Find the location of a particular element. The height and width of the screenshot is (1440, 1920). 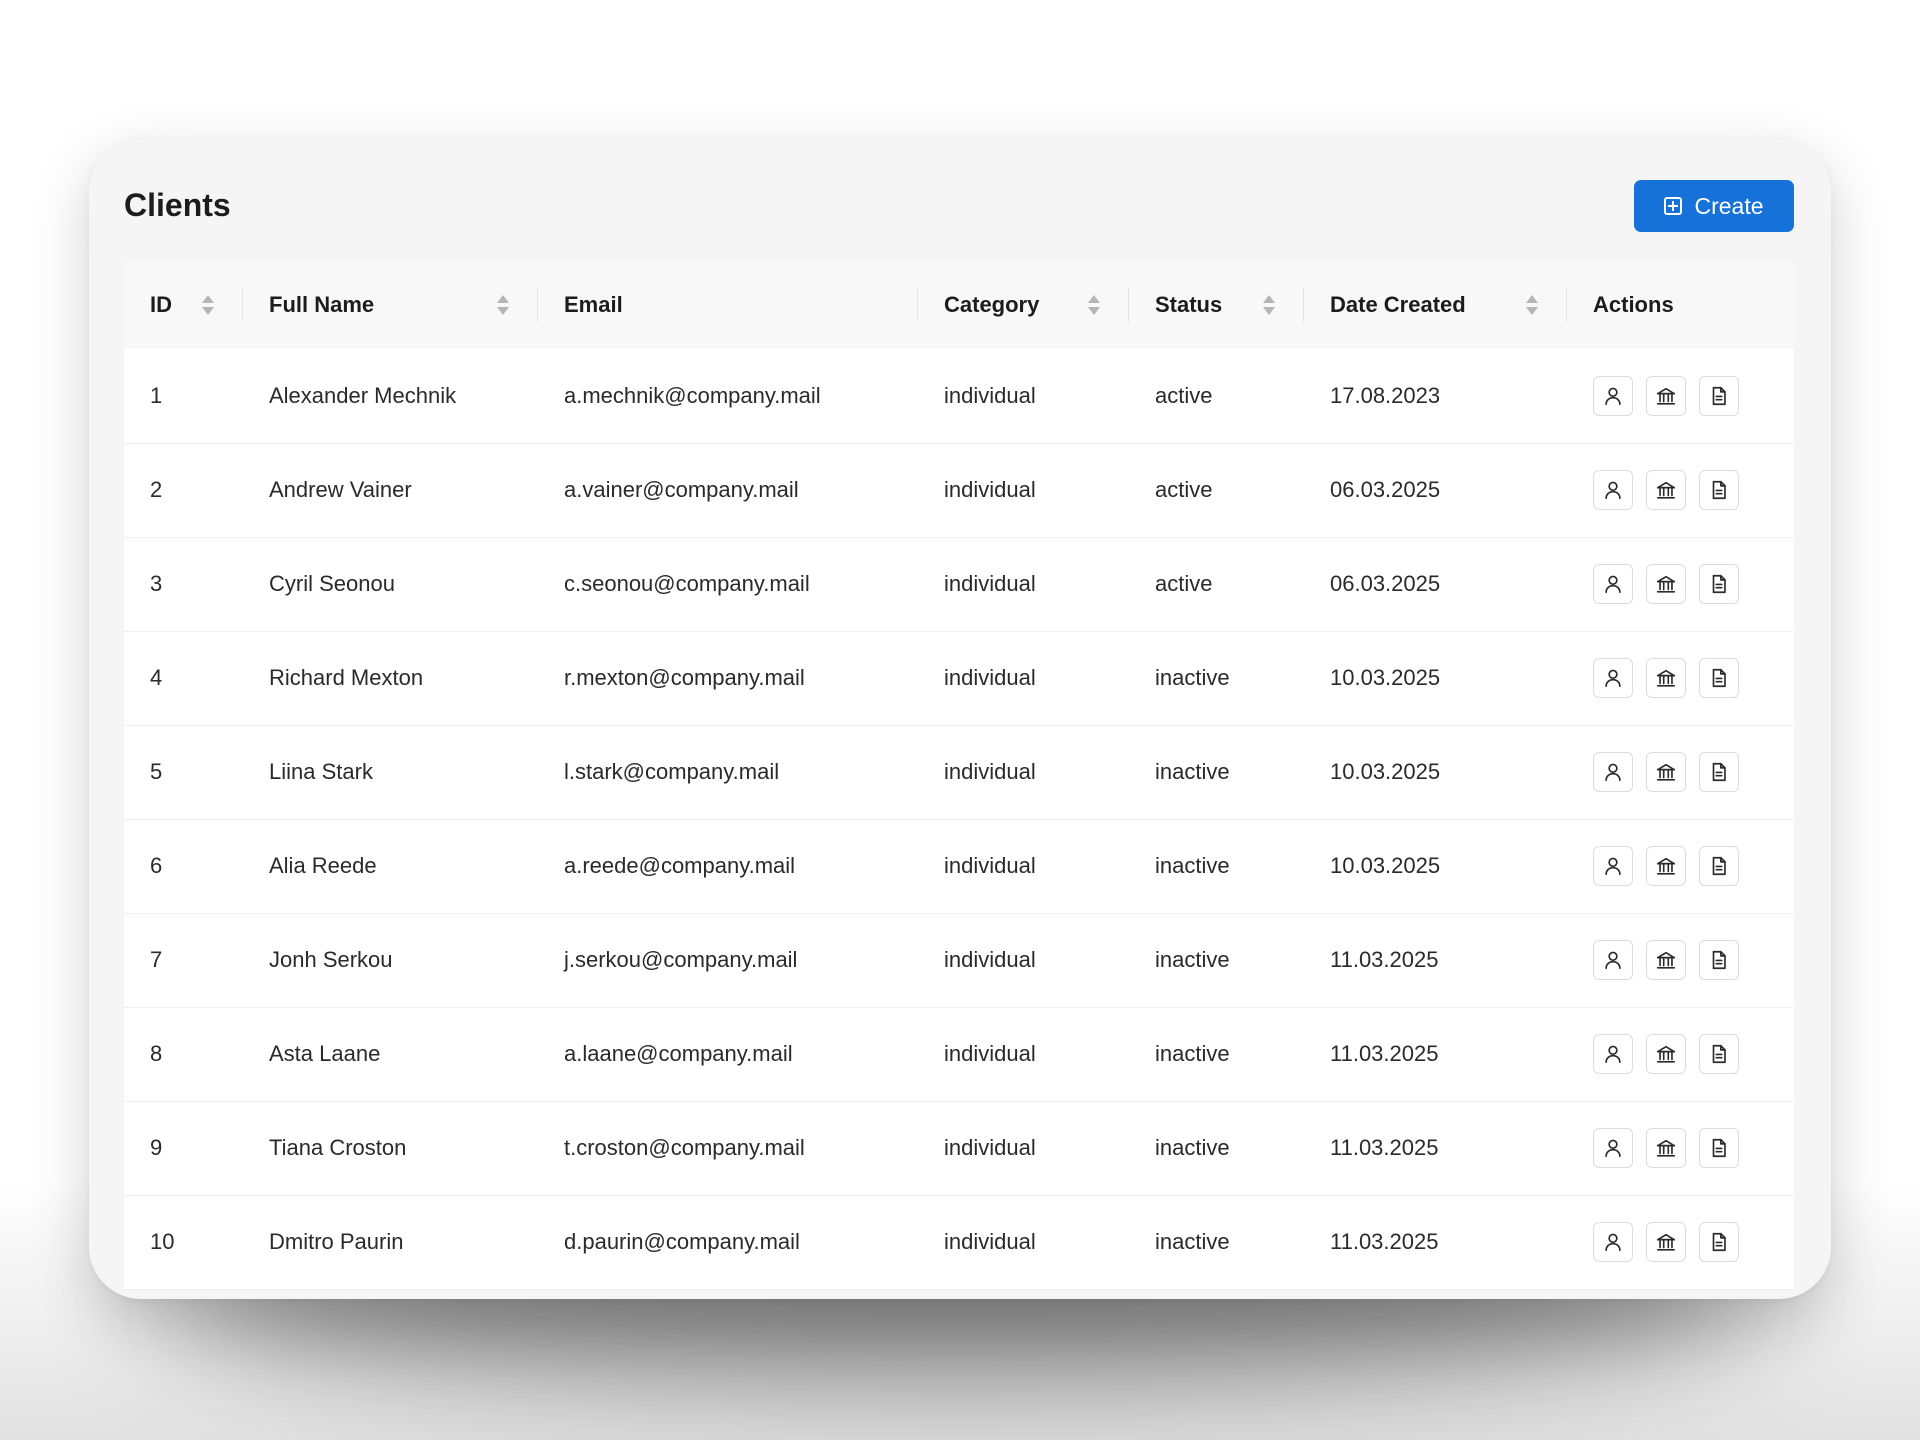

cell-id: 5 is located at coordinates (183, 772).